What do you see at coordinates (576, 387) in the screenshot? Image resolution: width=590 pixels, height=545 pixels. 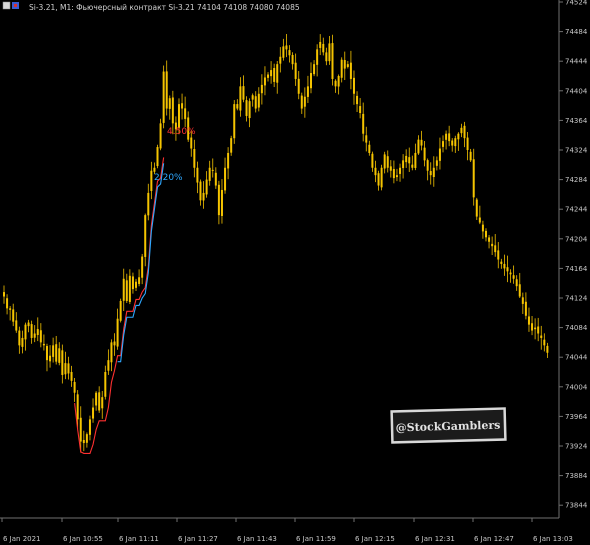 I see `price-tick-label: 74004` at bounding box center [576, 387].